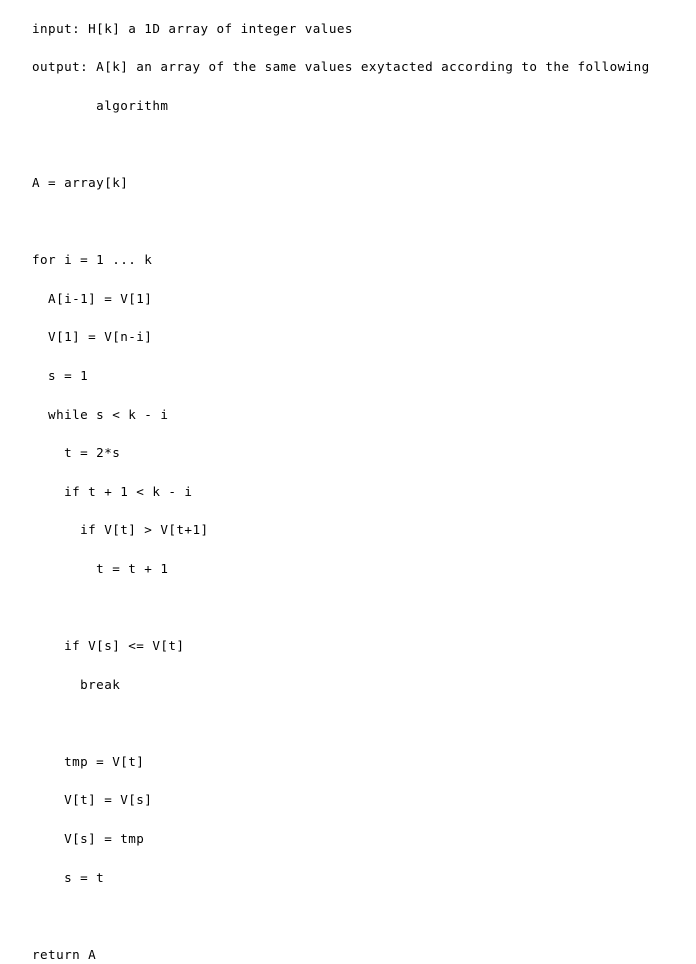 The height and width of the screenshot is (964, 696). I want to click on code-line: s = t, so click(68, 877).